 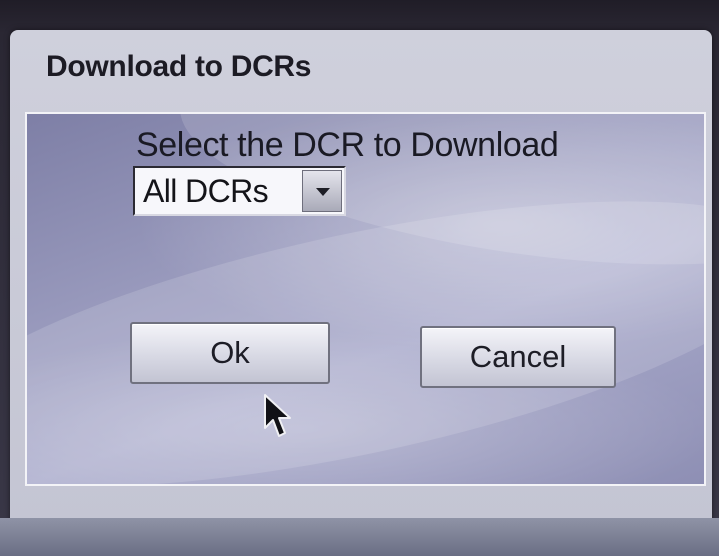 I want to click on dcr-select: All DCRs, so click(x=239, y=191).